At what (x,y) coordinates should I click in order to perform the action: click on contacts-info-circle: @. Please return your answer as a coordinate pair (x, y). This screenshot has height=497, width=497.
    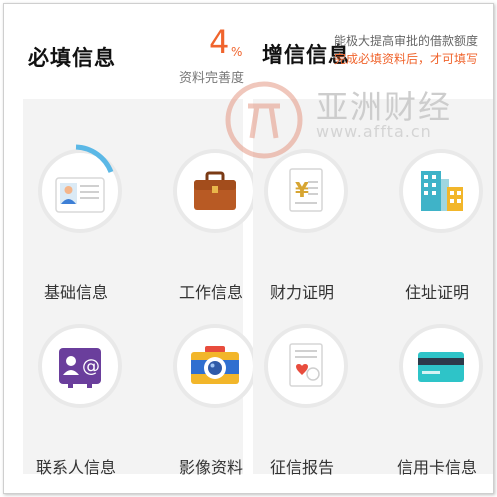
    Looking at the image, I should click on (80, 366).